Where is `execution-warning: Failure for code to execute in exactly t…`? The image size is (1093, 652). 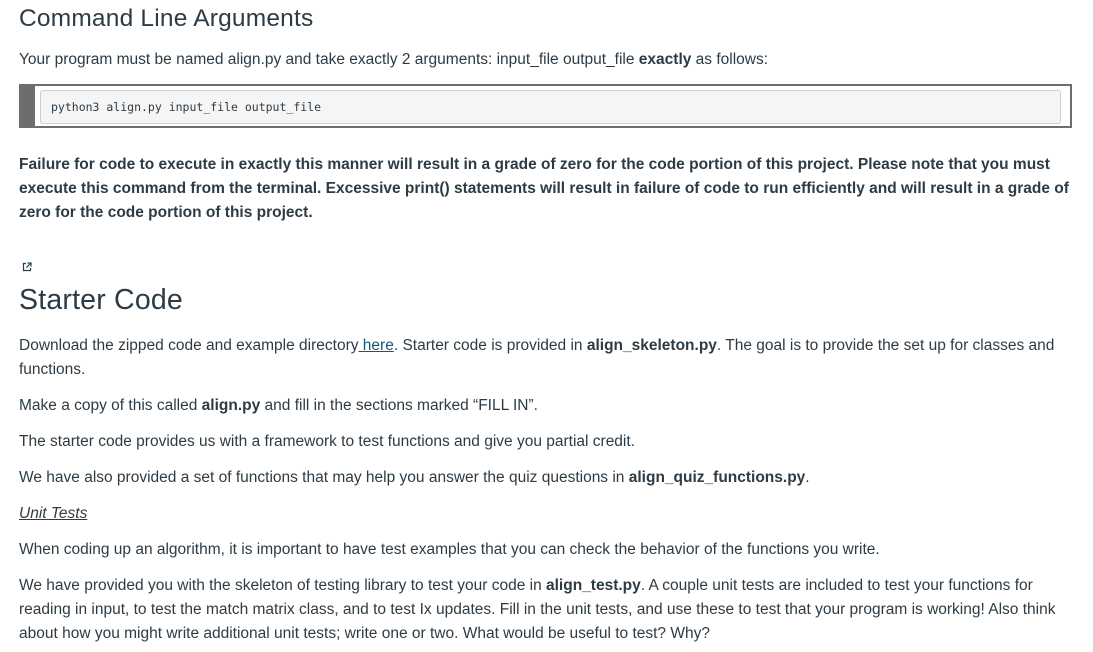
execution-warning: Failure for code to execute in exactly t… is located at coordinates (544, 188).